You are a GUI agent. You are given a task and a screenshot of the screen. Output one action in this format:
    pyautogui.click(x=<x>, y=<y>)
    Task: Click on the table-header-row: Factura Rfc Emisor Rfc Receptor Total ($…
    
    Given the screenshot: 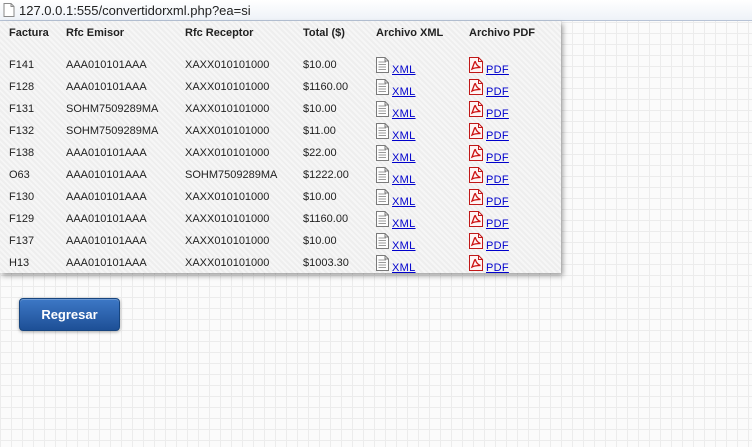 What is the action you would take?
    pyautogui.click(x=275, y=32)
    